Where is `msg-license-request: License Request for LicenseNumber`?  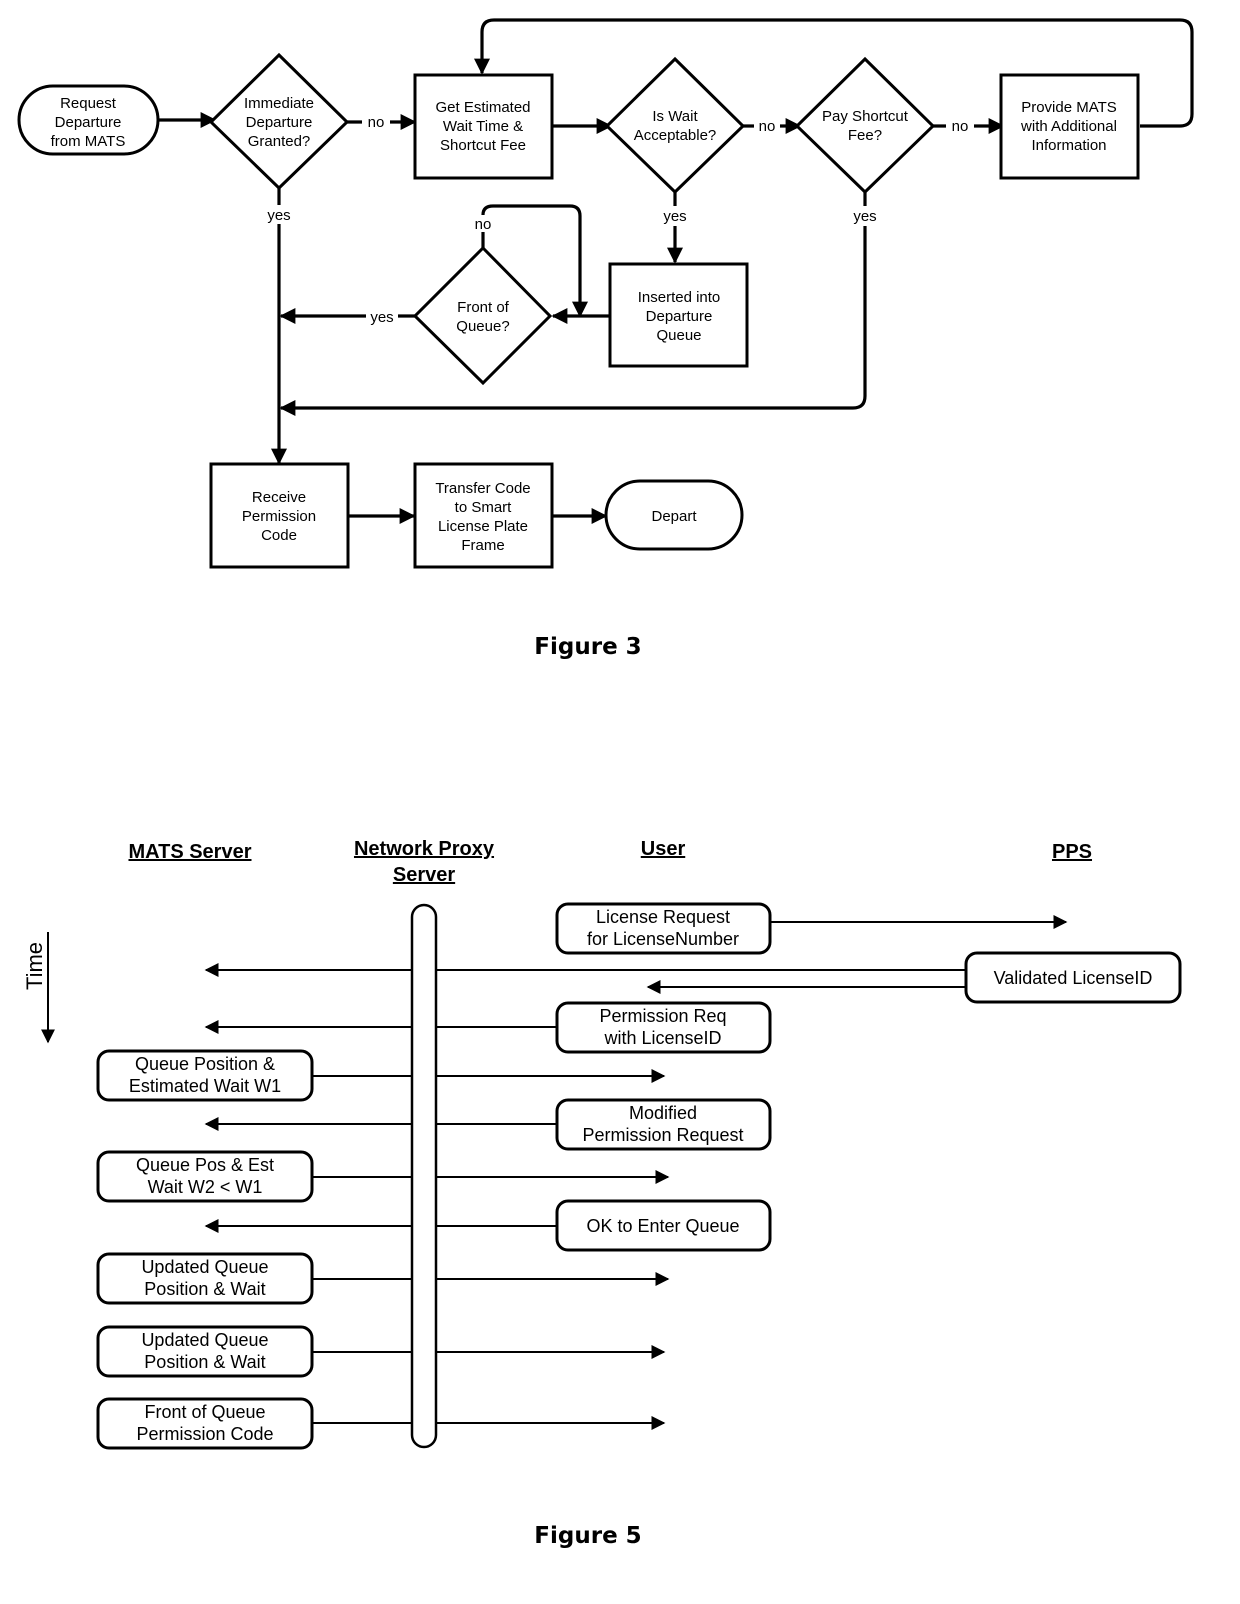 msg-license-request: License Request for LicenseNumber is located at coordinates (663, 928).